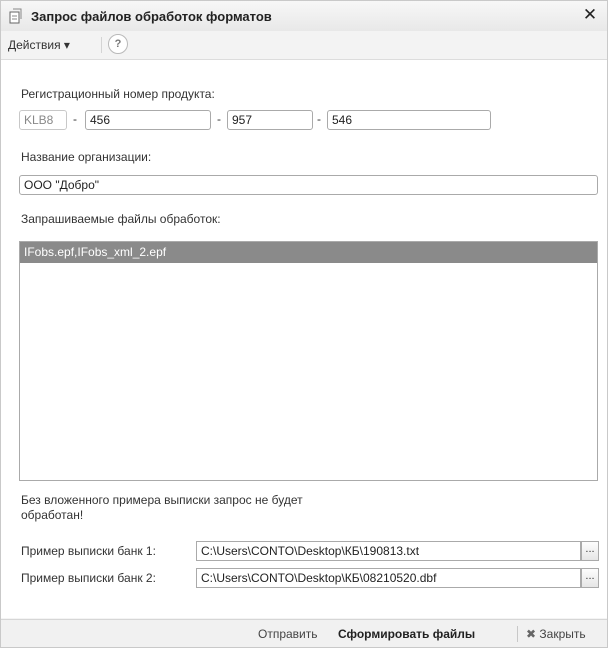  What do you see at coordinates (270, 120) in the screenshot?
I see `product-part2-input: 957` at bounding box center [270, 120].